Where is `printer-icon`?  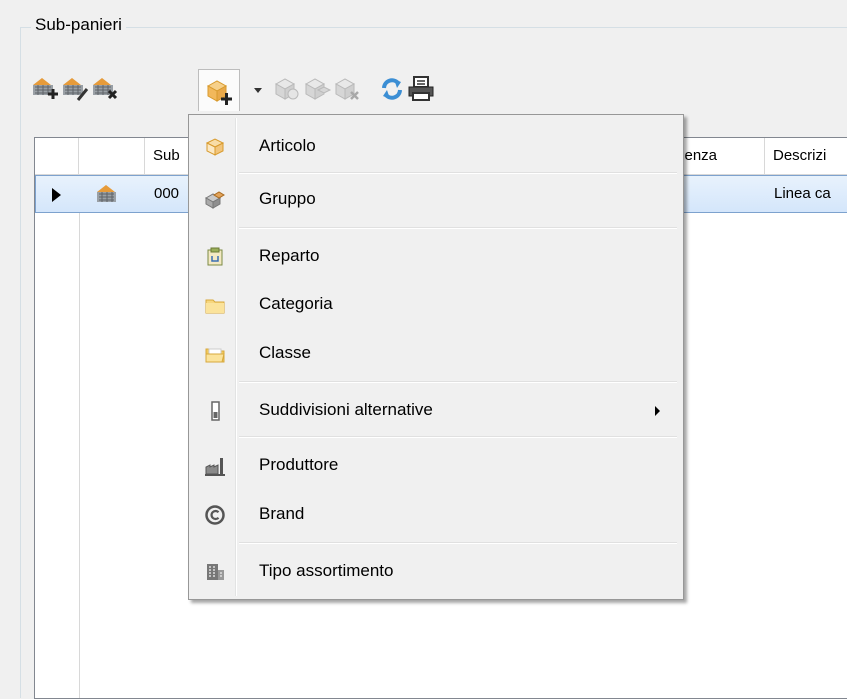 printer-icon is located at coordinates (421, 88).